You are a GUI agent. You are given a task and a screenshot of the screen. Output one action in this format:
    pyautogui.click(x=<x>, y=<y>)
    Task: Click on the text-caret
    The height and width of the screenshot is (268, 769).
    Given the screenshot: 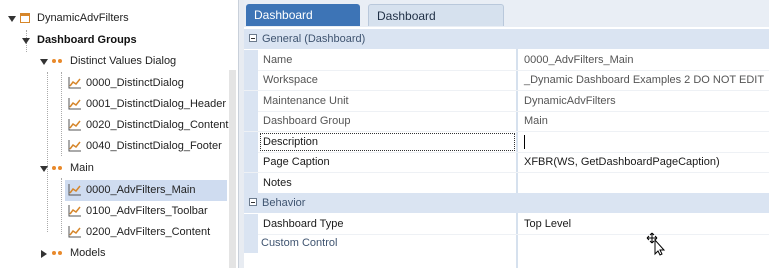 What is the action you would take?
    pyautogui.click(x=524, y=142)
    